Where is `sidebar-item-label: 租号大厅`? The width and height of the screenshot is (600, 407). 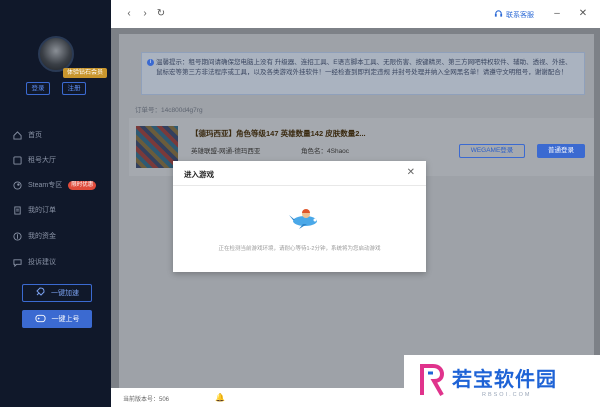 sidebar-item-label: 租号大厅 is located at coordinates (42, 160).